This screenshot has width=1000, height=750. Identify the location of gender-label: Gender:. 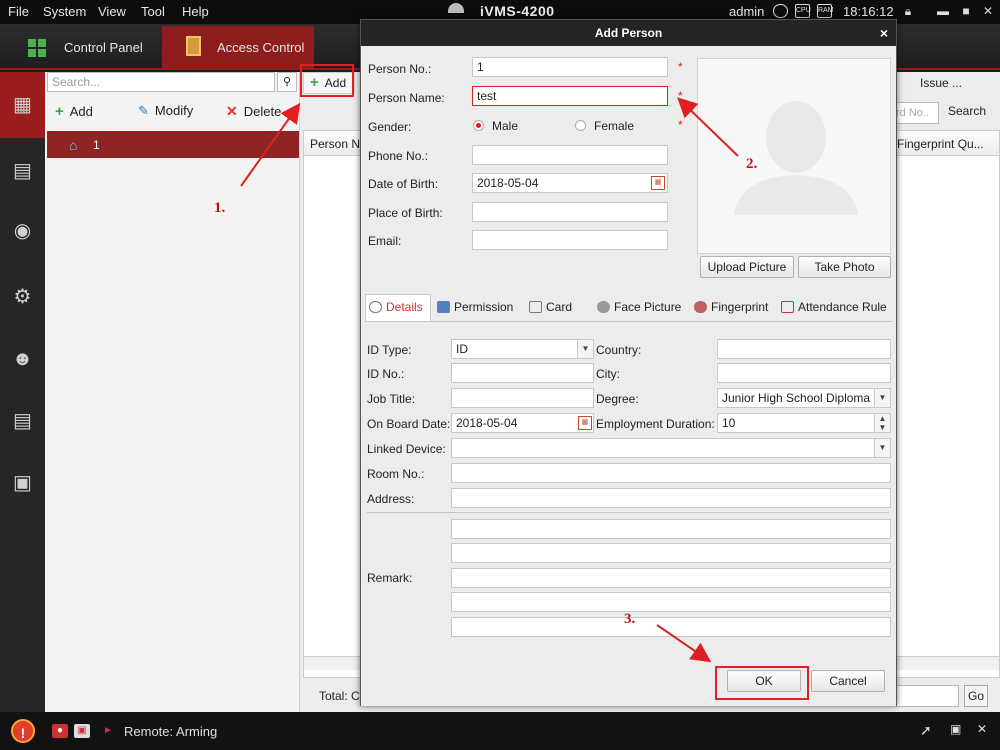
(390, 127).